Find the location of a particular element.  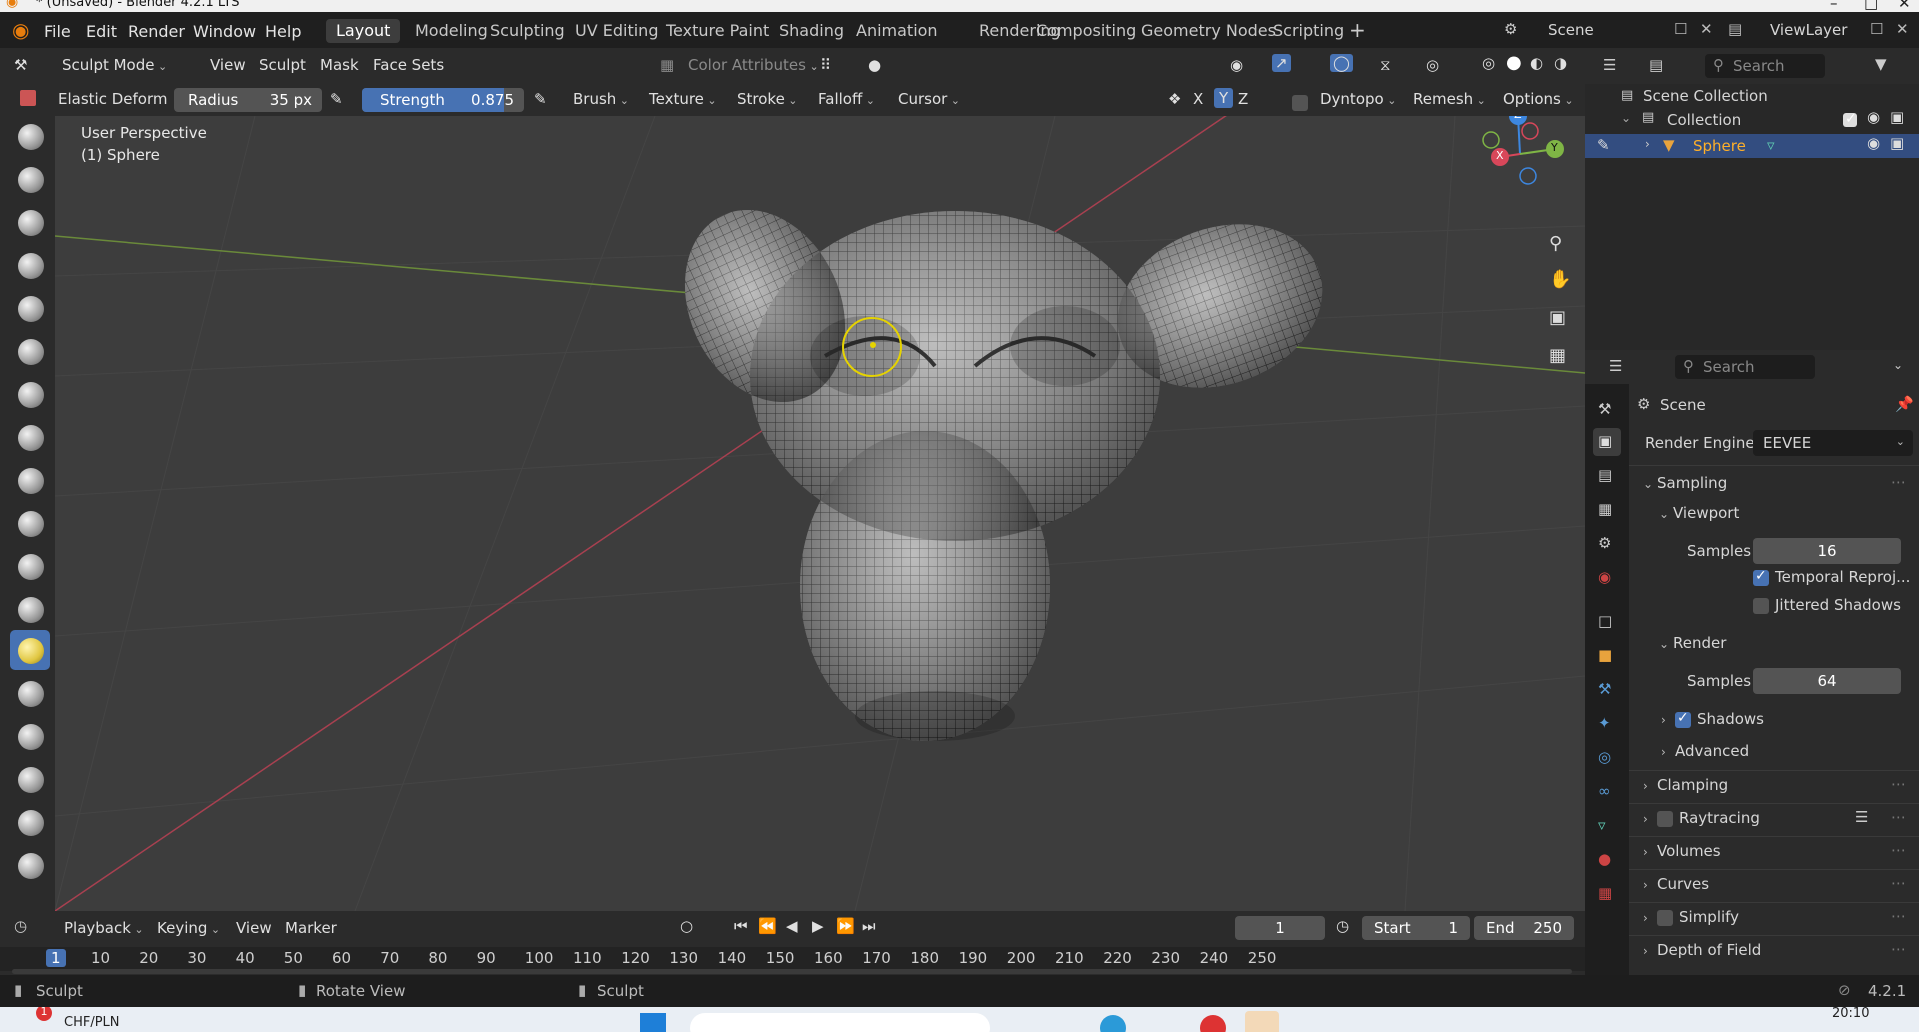

preview-range-icon: ◷ is located at coordinates (1342, 926).